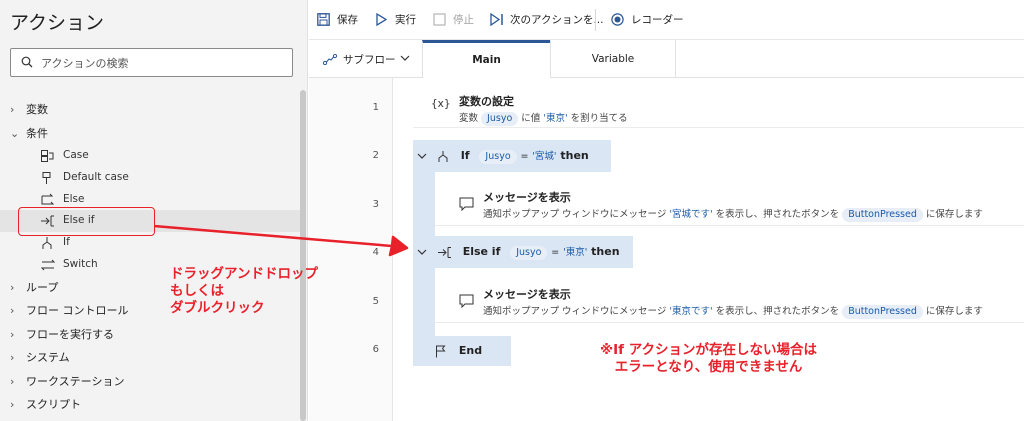 The height and width of the screenshot is (421, 1024). I want to click on action-item-label: Case, so click(76, 155).